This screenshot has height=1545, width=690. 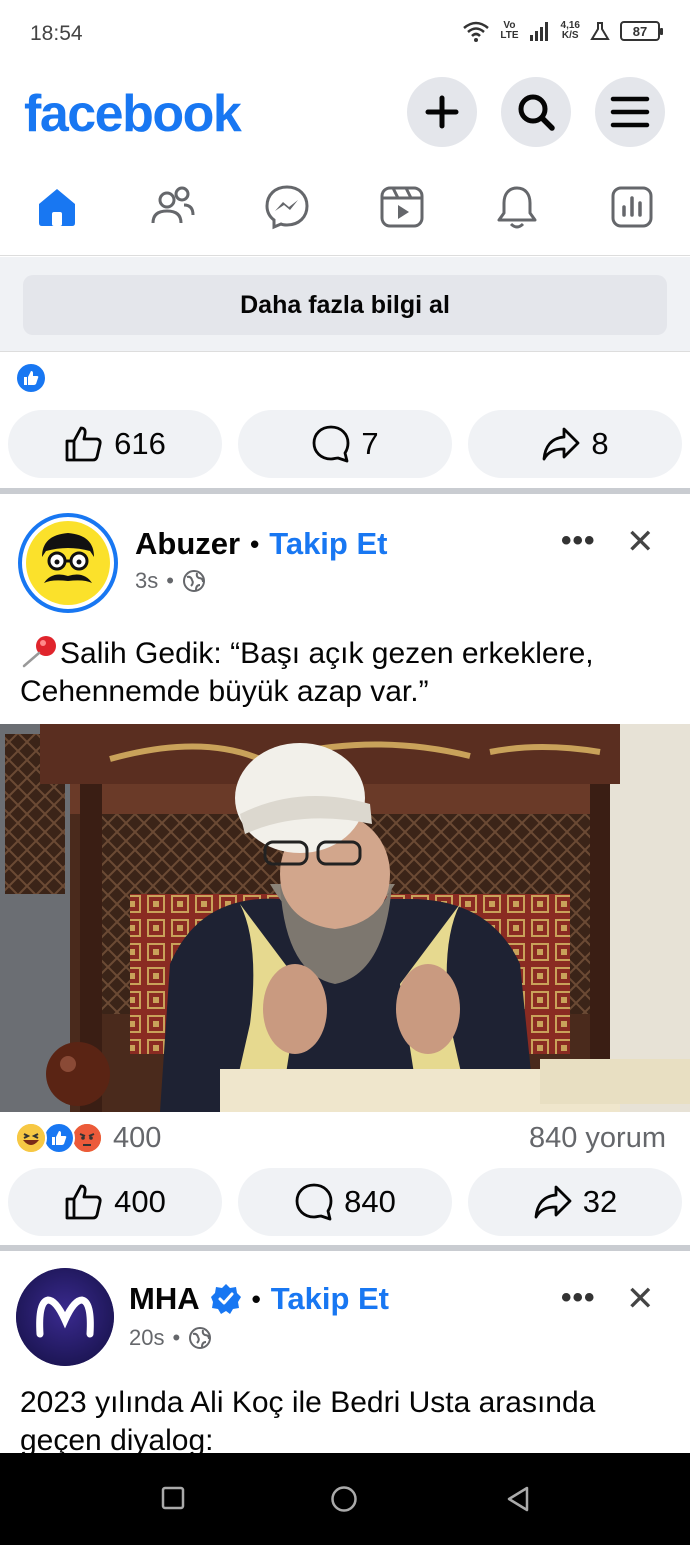 I want to click on post-author-line: MHA • Takip Et, so click(x=259, y=1299).